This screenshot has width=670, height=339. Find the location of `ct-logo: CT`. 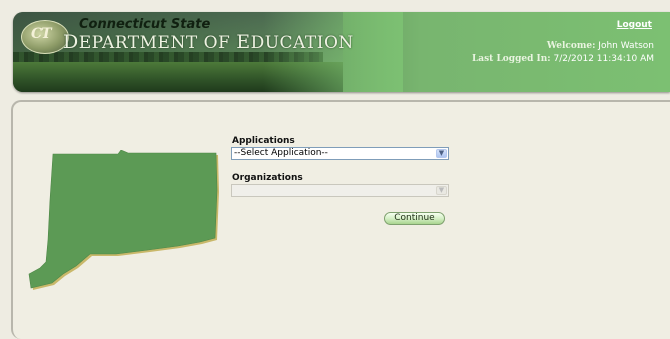

ct-logo: CT is located at coordinates (45, 37).